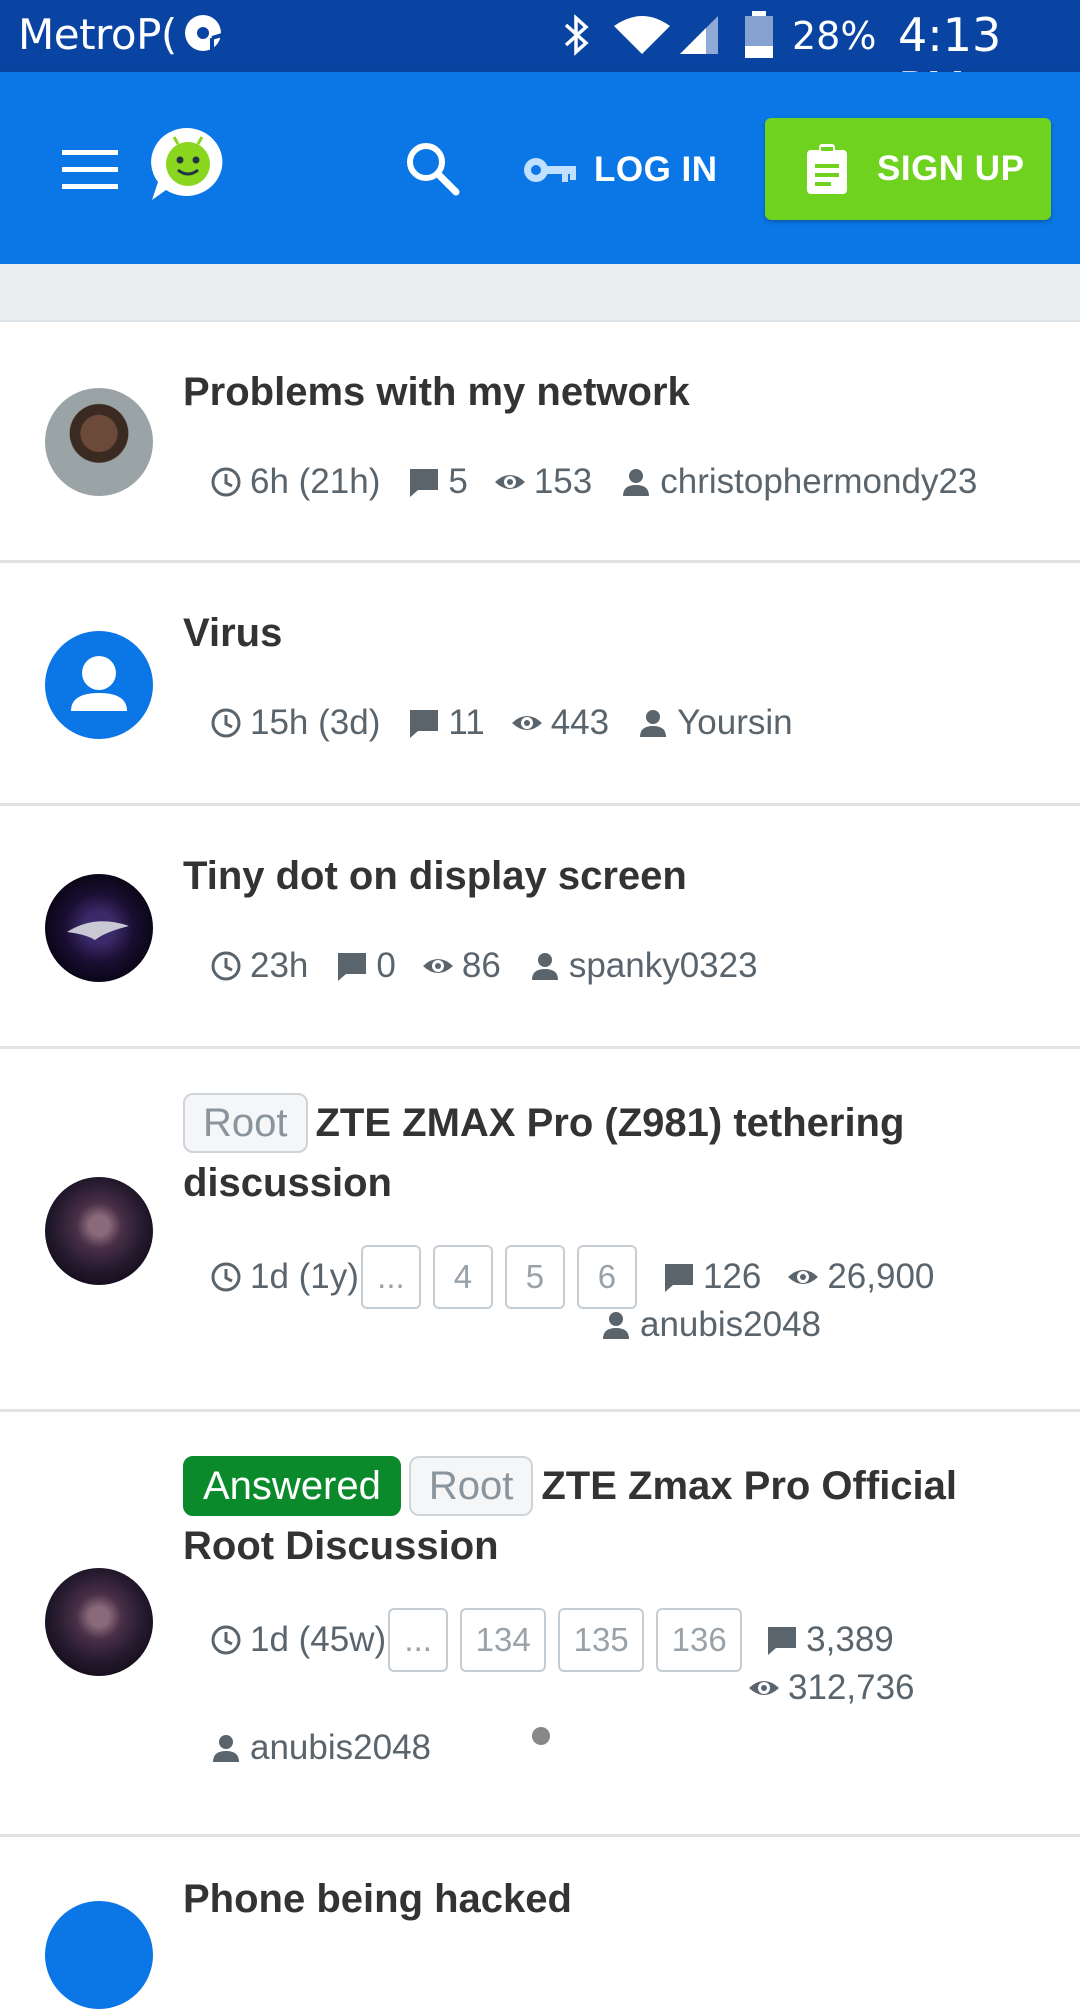 This screenshot has height=2009, width=1080. Describe the element at coordinates (732, 1276) in the screenshot. I see `reply-count: 126` at that location.